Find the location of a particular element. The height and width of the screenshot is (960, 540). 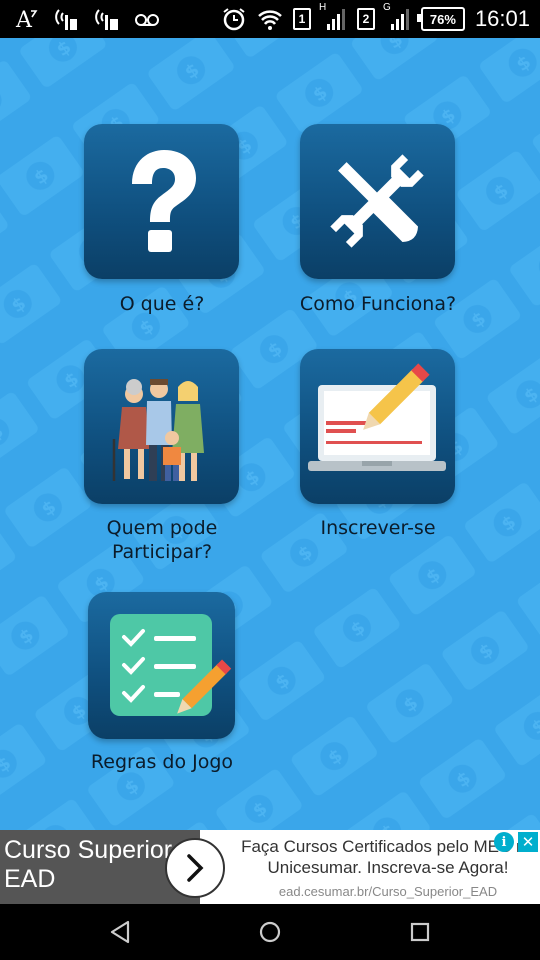

question-mark-icon is located at coordinates (164, 201).